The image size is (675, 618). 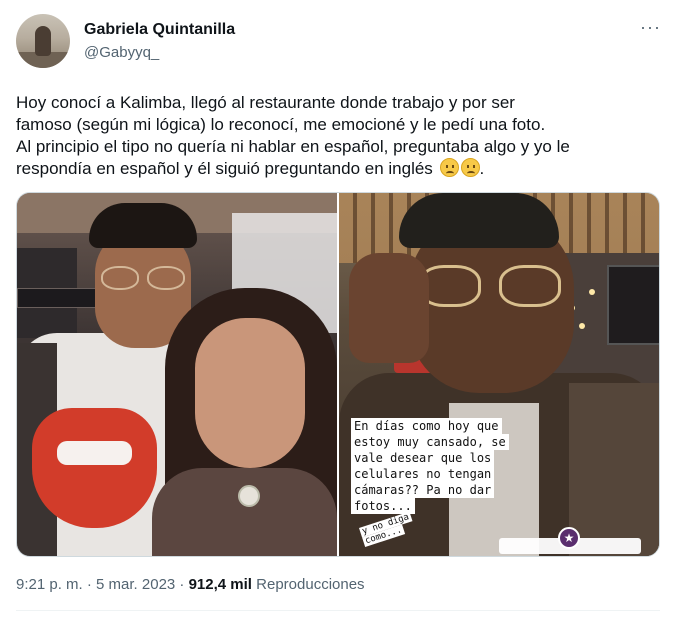 What do you see at coordinates (650, 27) in the screenshot?
I see `more-horizontal-icon: ···` at bounding box center [650, 27].